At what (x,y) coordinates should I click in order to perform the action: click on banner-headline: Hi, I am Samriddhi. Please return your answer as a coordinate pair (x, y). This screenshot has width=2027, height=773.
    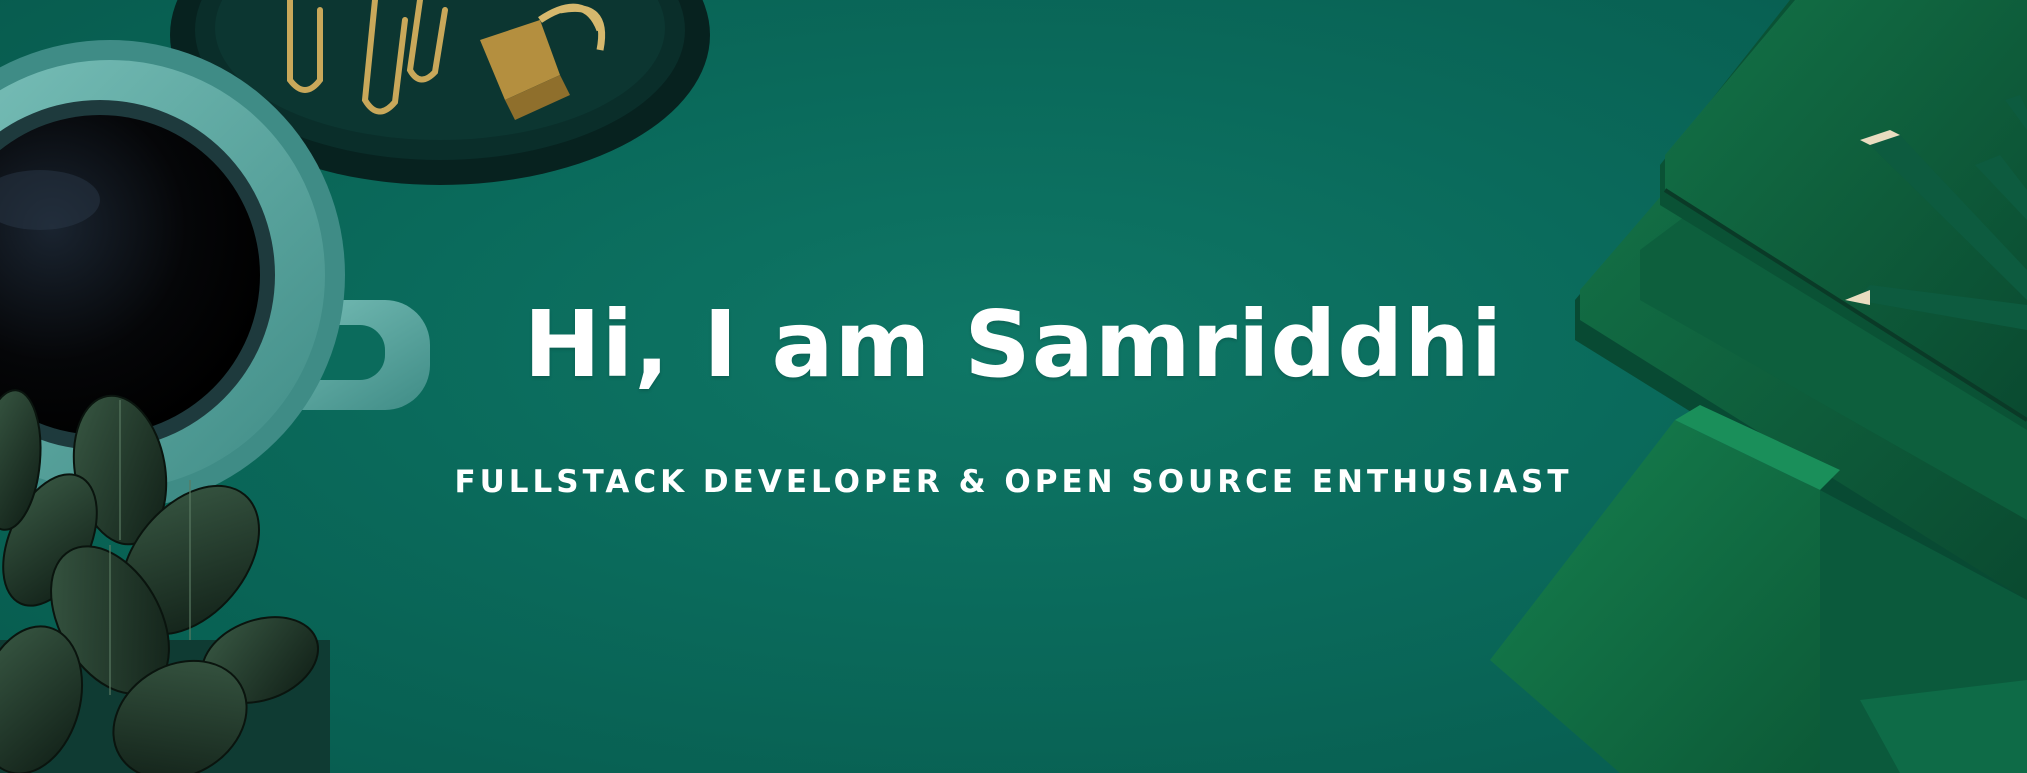
    Looking at the image, I should click on (1013, 344).